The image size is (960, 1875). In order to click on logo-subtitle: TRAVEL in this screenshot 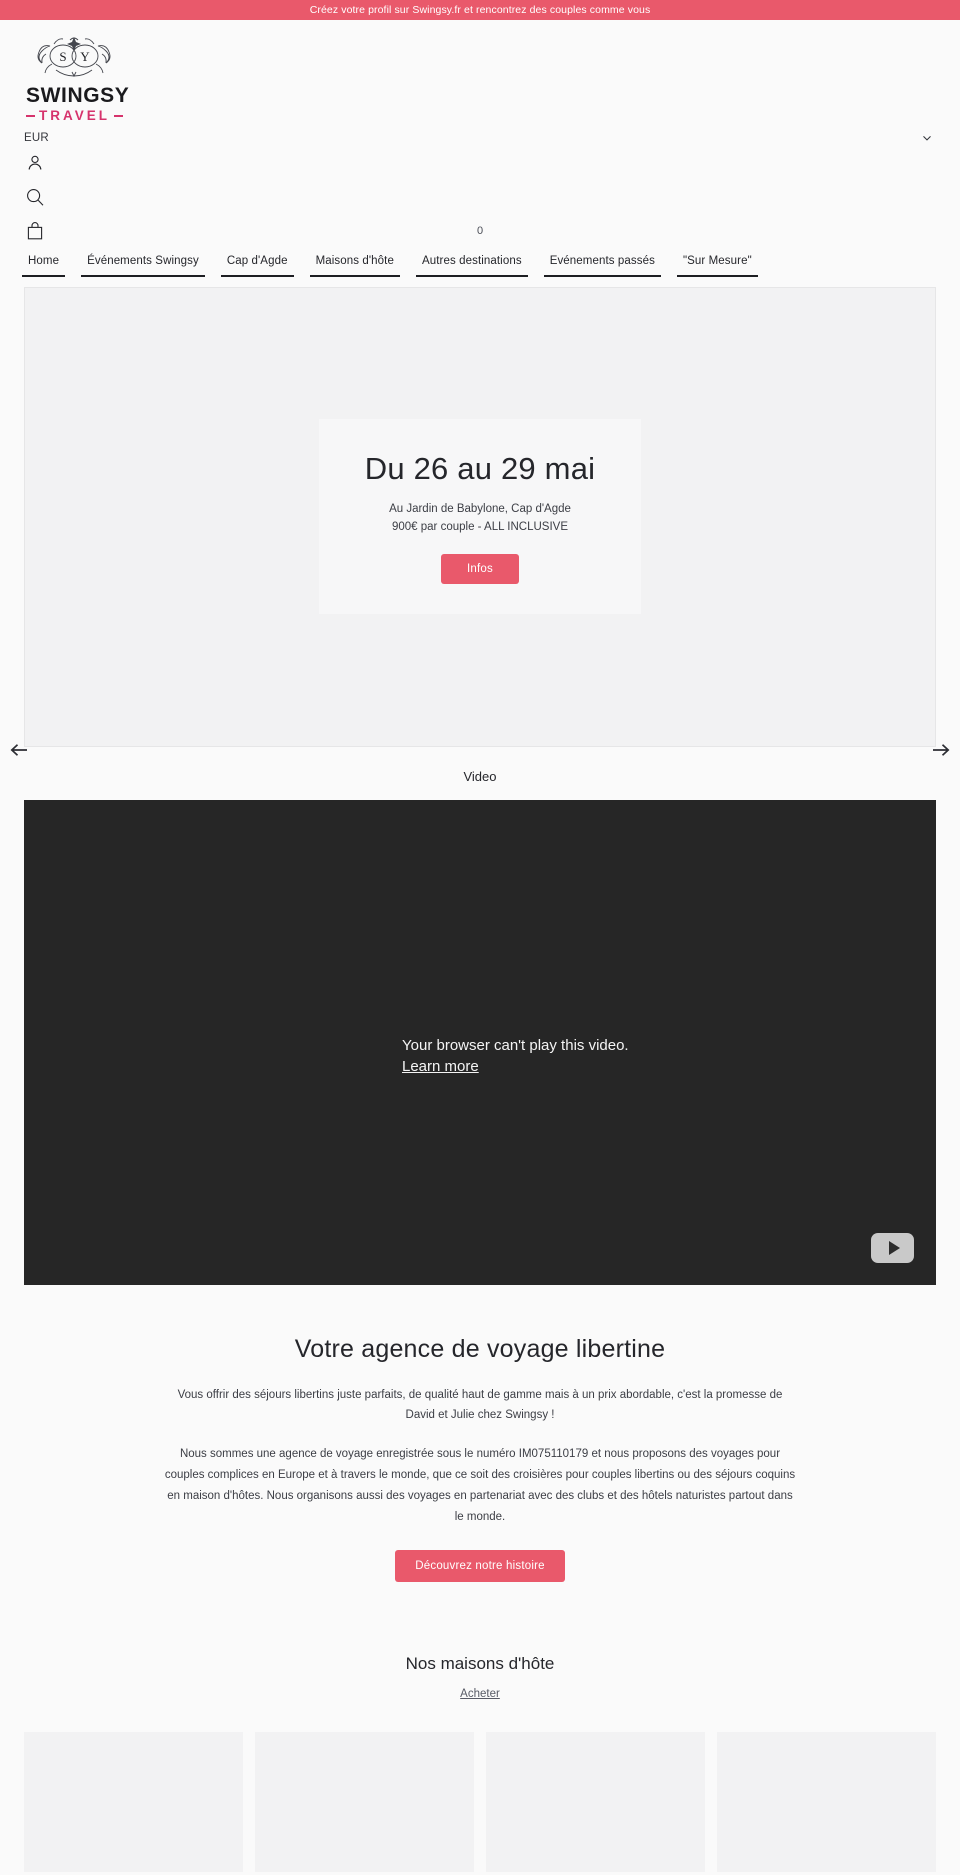, I will do `click(80, 116)`.